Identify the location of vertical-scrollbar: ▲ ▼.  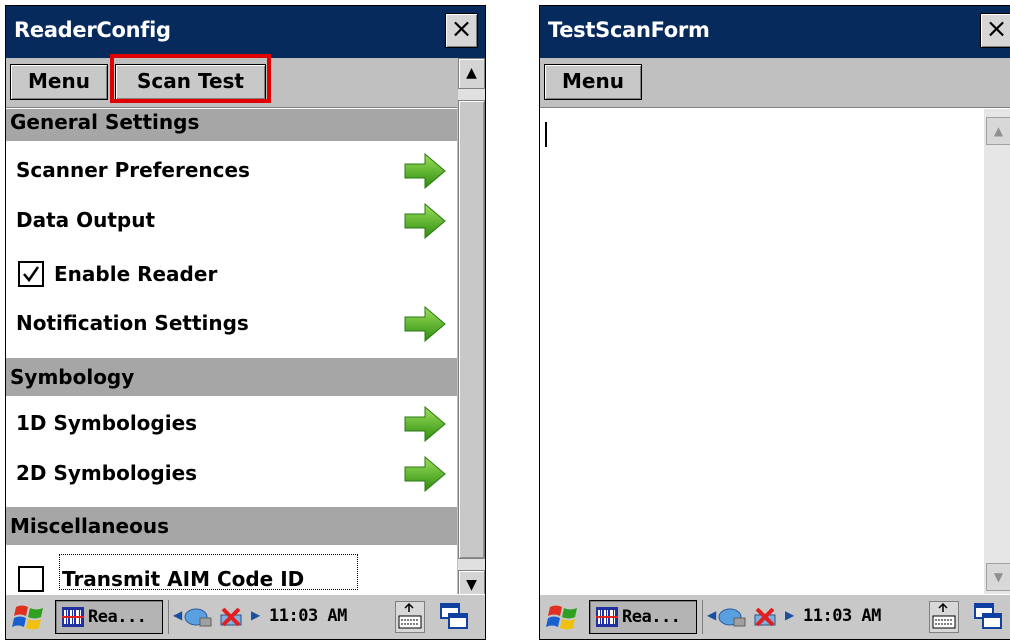
(471, 329).